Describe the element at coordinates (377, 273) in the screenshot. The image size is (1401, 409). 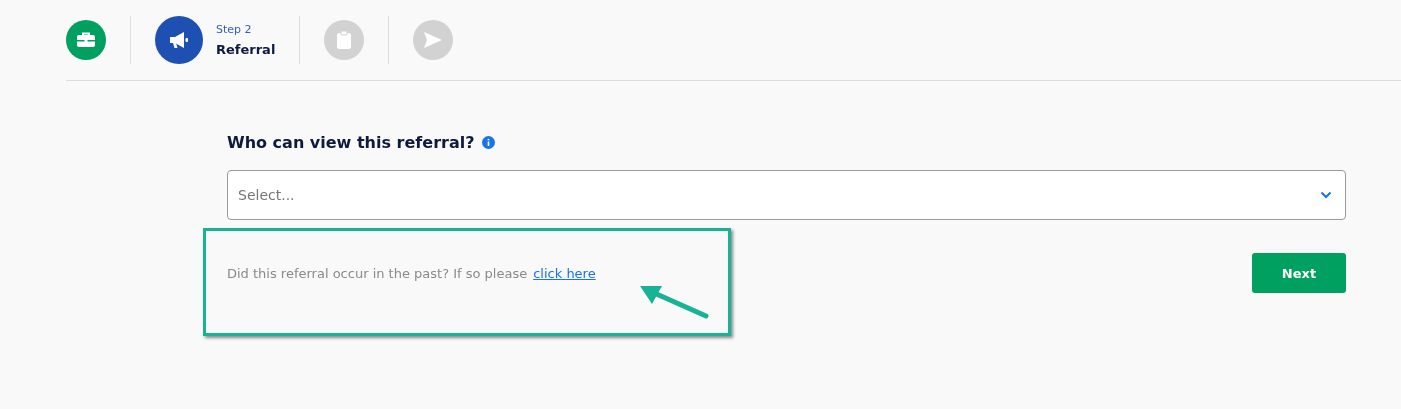
I see `past-referral-text: Did this referral occur in the past? If so please` at that location.